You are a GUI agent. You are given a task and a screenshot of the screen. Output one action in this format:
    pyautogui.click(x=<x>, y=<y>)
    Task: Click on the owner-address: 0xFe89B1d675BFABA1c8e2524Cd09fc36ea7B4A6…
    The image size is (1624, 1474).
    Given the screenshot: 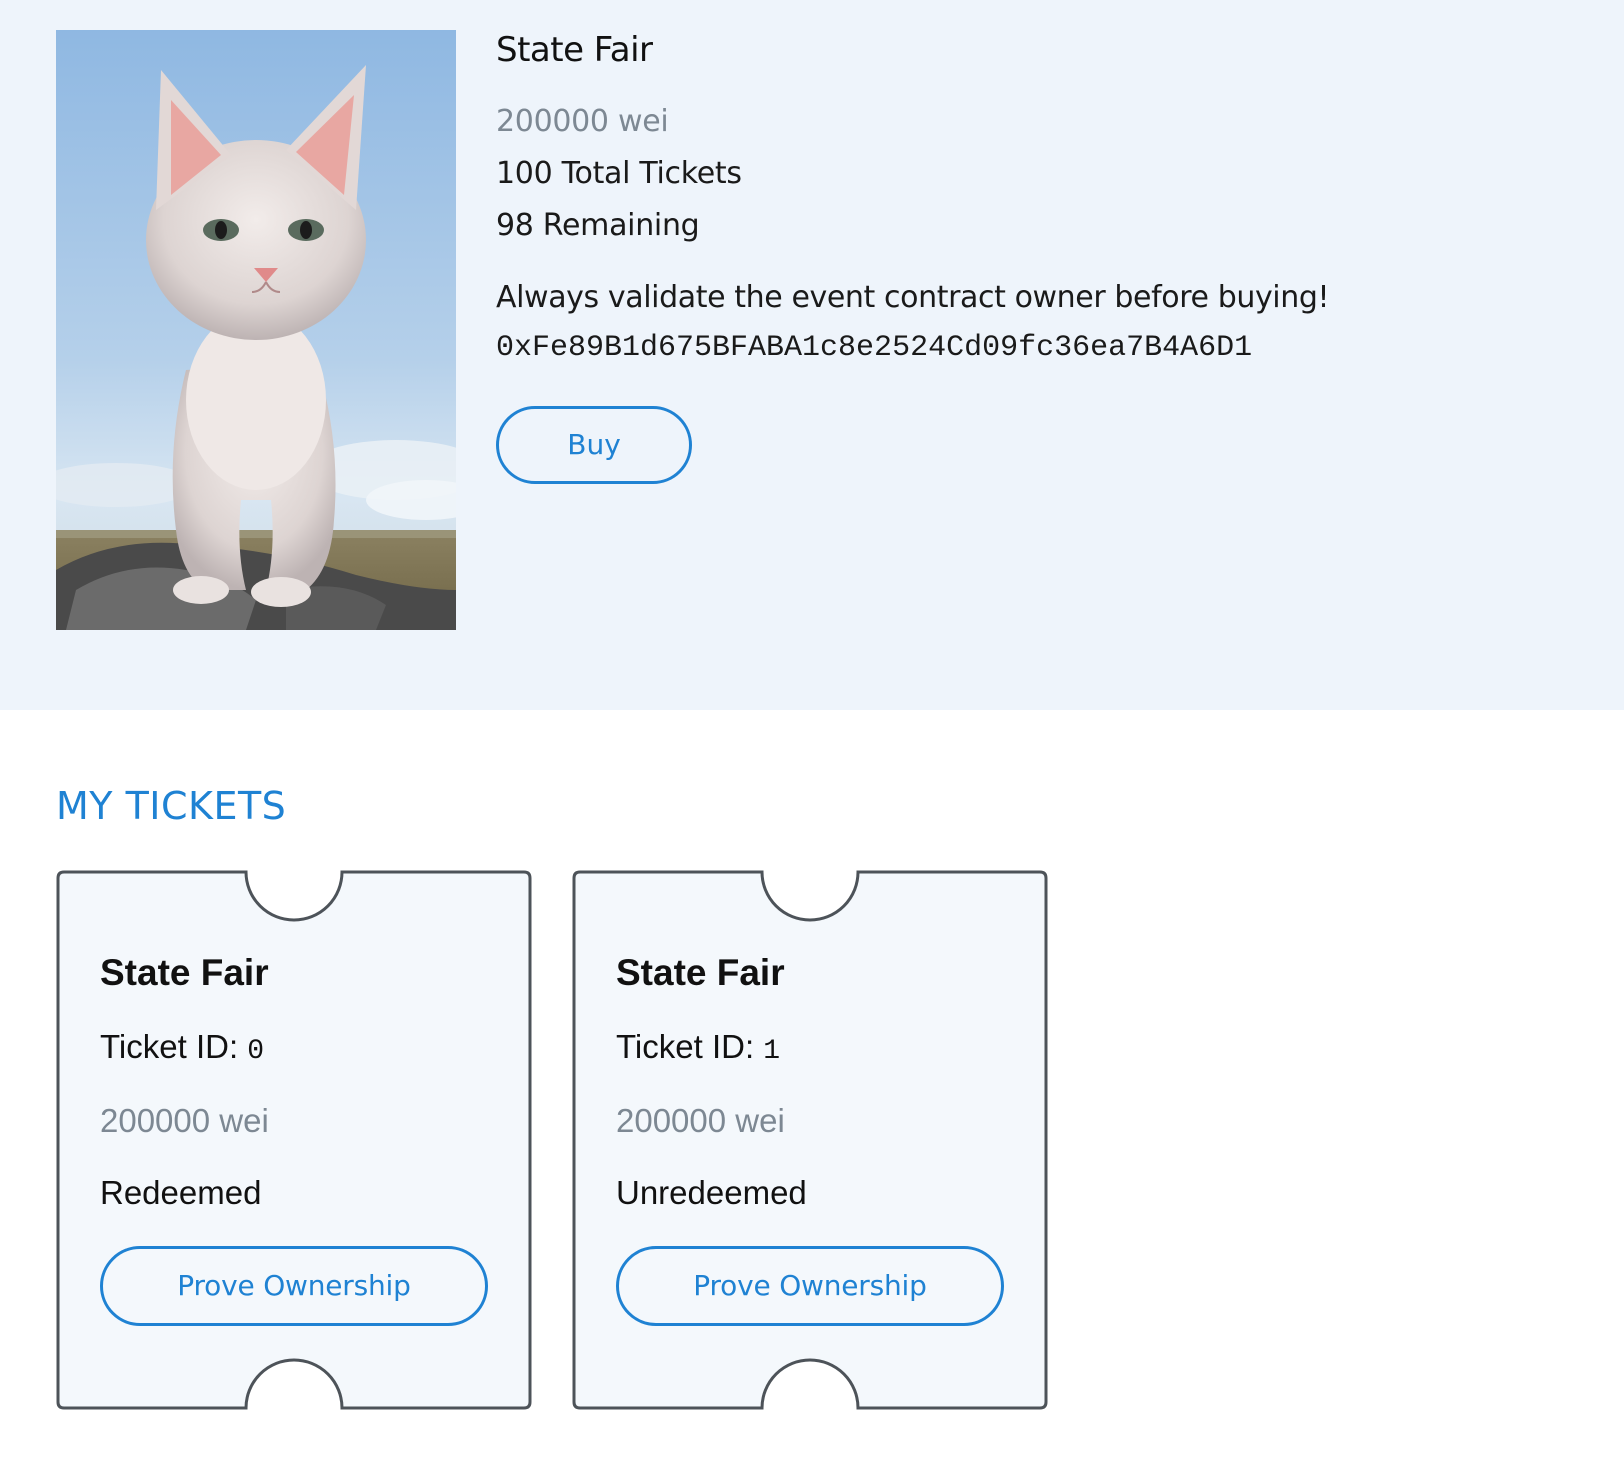 What is the action you would take?
    pyautogui.click(x=874, y=348)
    